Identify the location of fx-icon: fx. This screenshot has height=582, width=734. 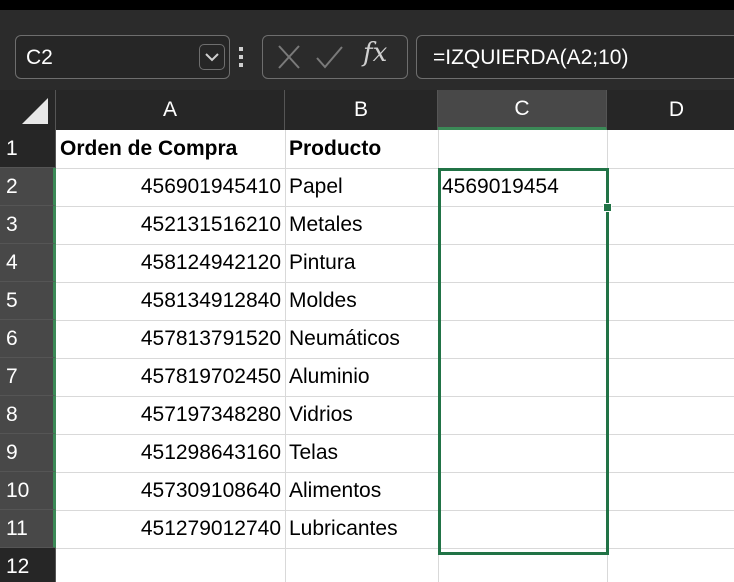
(383, 57).